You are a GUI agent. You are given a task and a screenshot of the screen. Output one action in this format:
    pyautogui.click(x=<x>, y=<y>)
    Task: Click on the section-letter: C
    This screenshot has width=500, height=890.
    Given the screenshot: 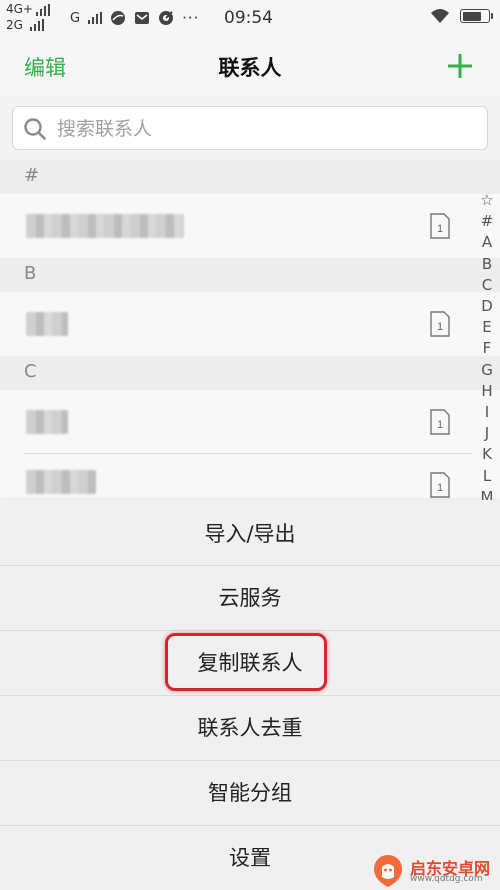 What is the action you would take?
    pyautogui.click(x=30, y=371)
    